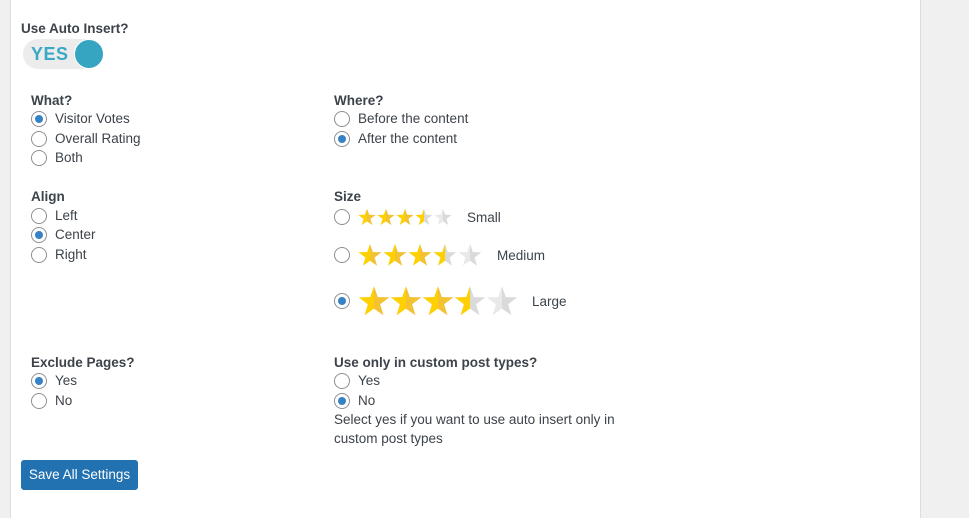 This screenshot has width=969, height=518. I want to click on what-option-visitor-votes: Visitor Votes, so click(80, 118).